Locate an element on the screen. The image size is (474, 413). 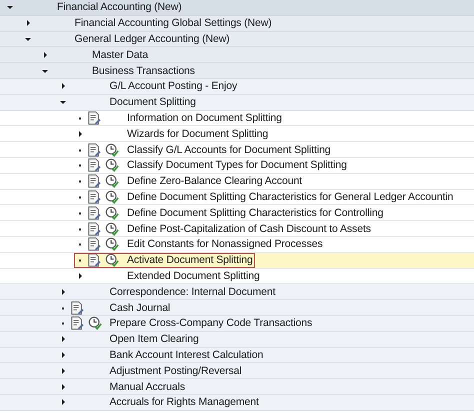
node-label: Extended Document Splitting is located at coordinates (194, 276).